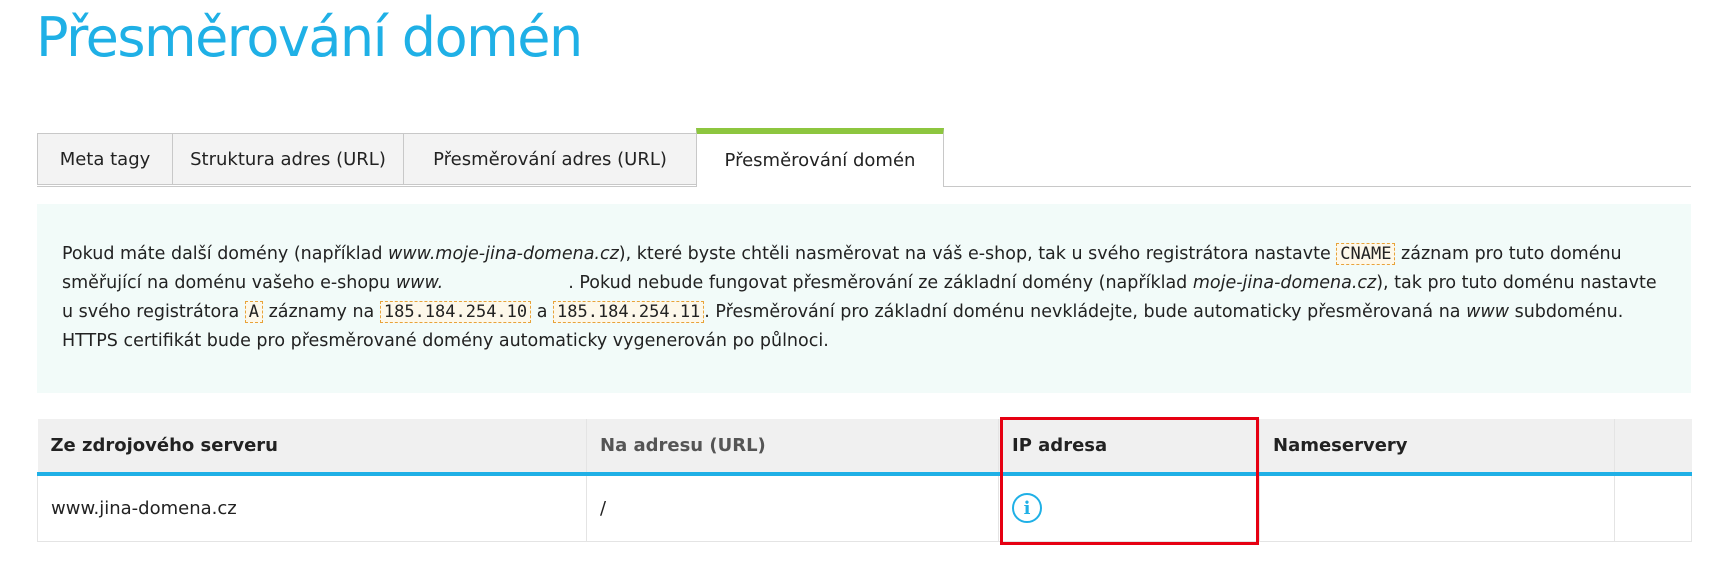 The image size is (1718, 584). What do you see at coordinates (288, 159) in the screenshot?
I see `tab-struktura-adres: Struktura adres (URL)` at bounding box center [288, 159].